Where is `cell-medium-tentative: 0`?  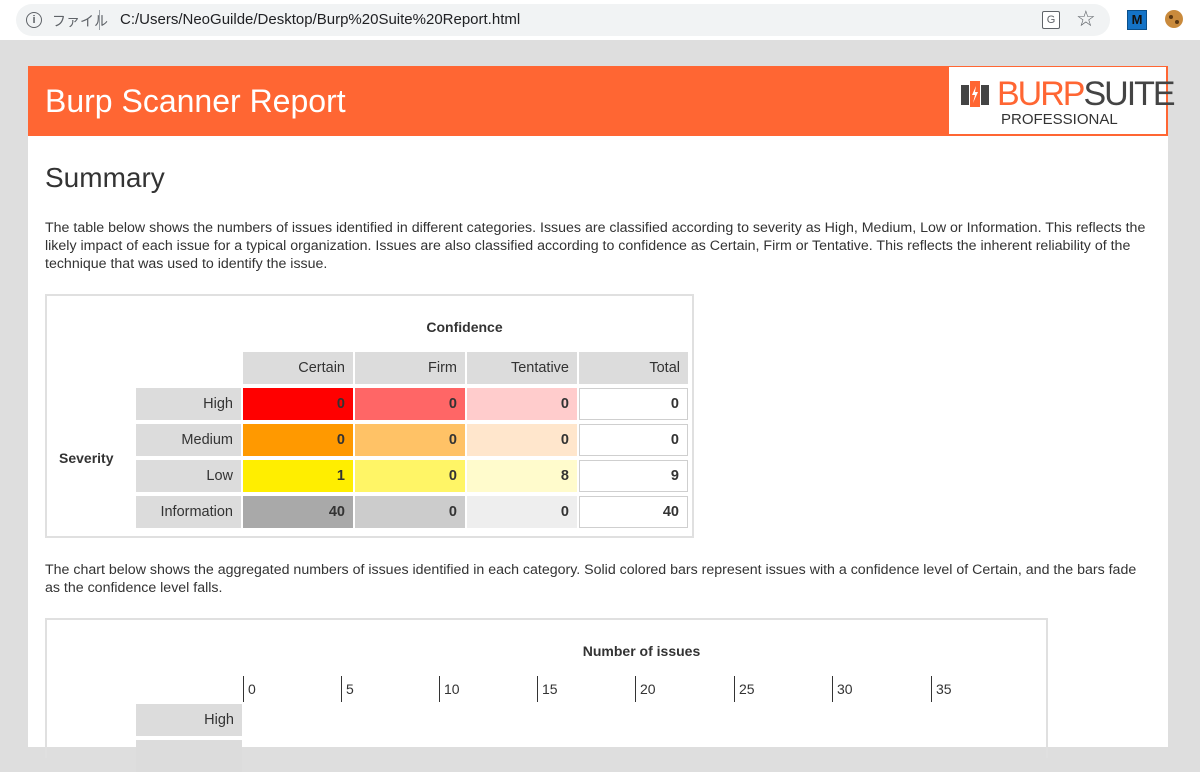
cell-medium-tentative: 0 is located at coordinates (522, 440).